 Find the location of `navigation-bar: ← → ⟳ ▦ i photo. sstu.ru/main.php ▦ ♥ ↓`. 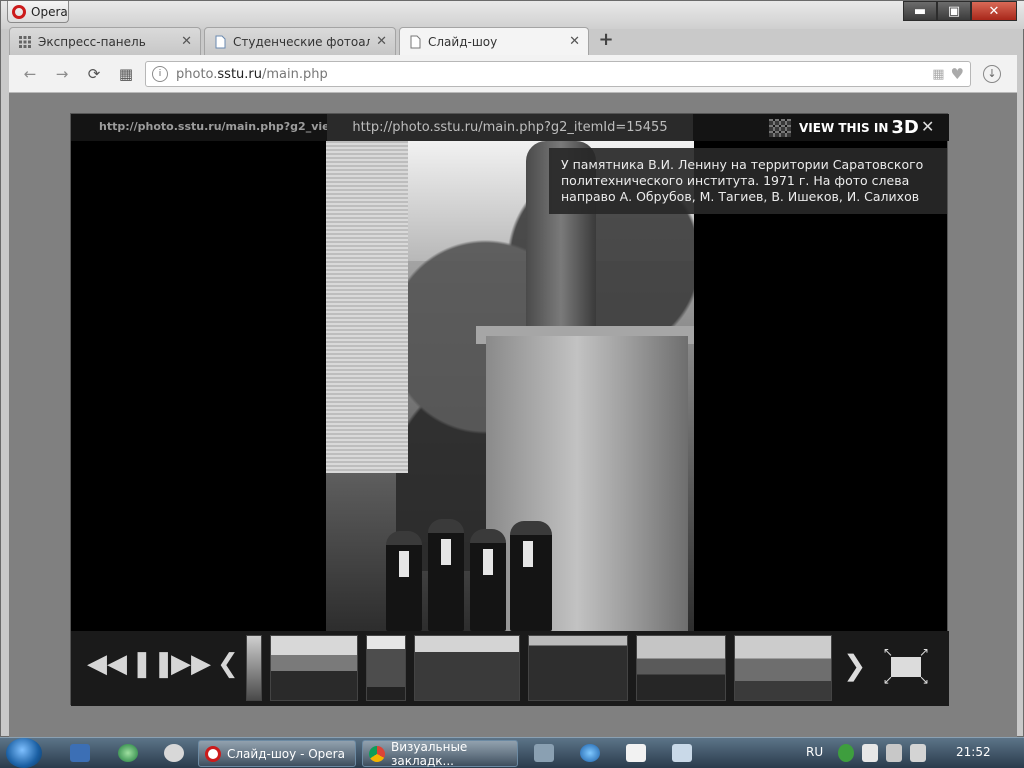

navigation-bar: ← → ⟳ ▦ i photo. sstu.ru/main.php ▦ ♥ ↓ is located at coordinates (513, 74).